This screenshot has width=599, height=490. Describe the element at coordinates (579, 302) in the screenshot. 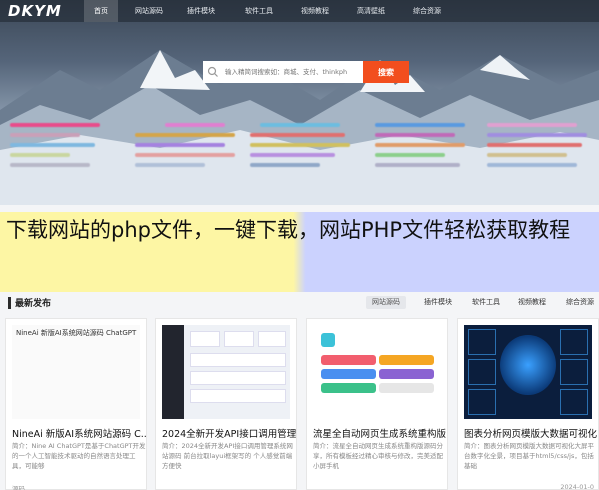

I see `tab-misc: 综合资源` at that location.